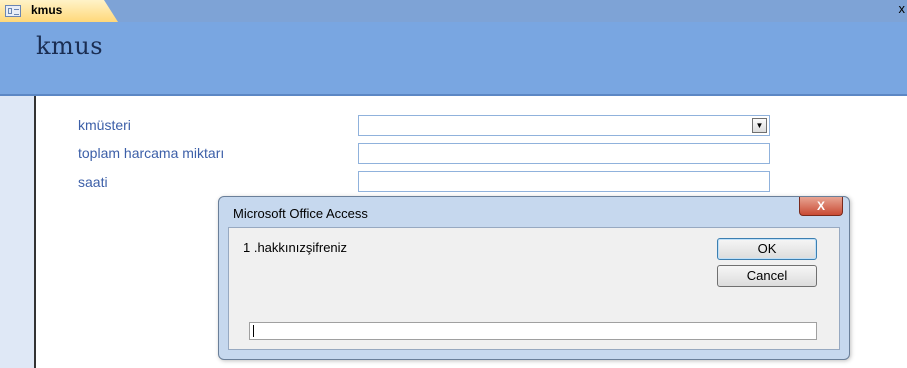 The image size is (907, 368). I want to click on form-title: kmus, so click(70, 46).